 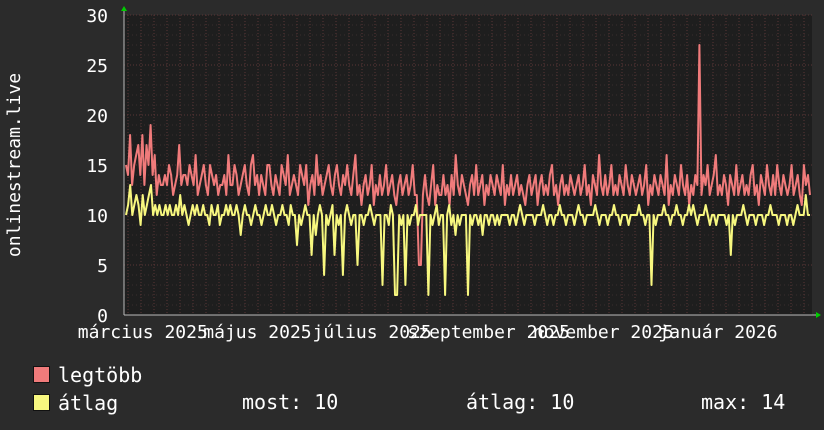 What do you see at coordinates (41, 374) in the screenshot?
I see `legend-swatch-max` at bounding box center [41, 374].